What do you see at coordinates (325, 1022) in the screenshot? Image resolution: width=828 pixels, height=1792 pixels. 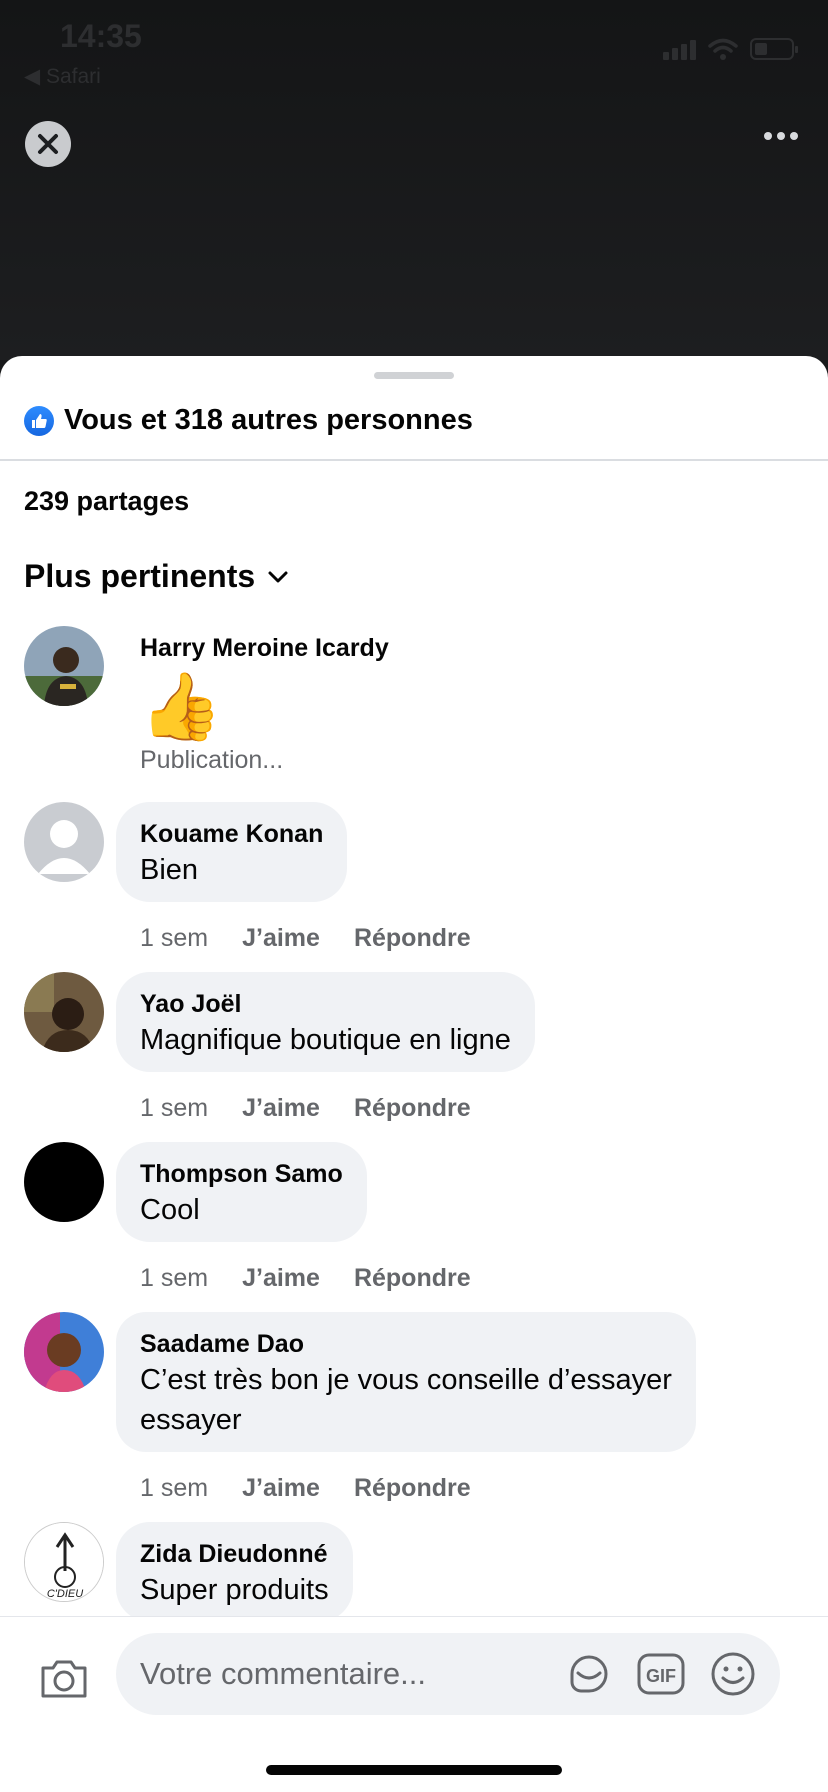 I see `comment-bubble: Yao Joël Magnifique boutique en ligne` at bounding box center [325, 1022].